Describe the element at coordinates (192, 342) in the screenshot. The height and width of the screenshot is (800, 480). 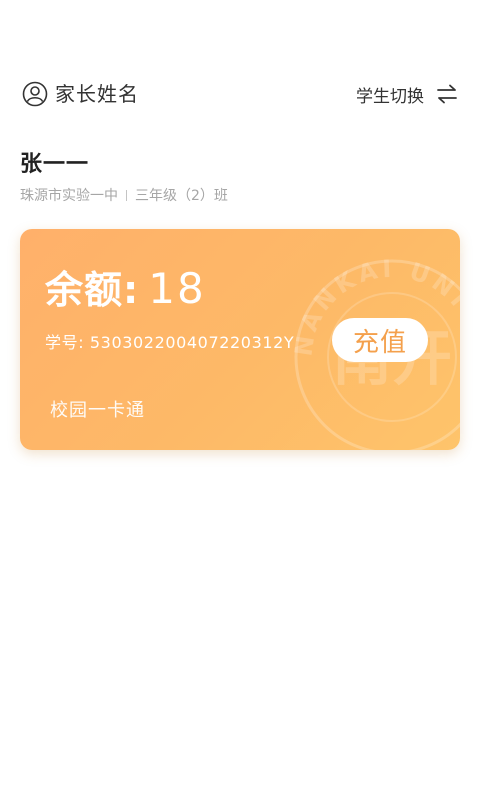
I see `student-id-value: 53030220040722031​2Y` at that location.